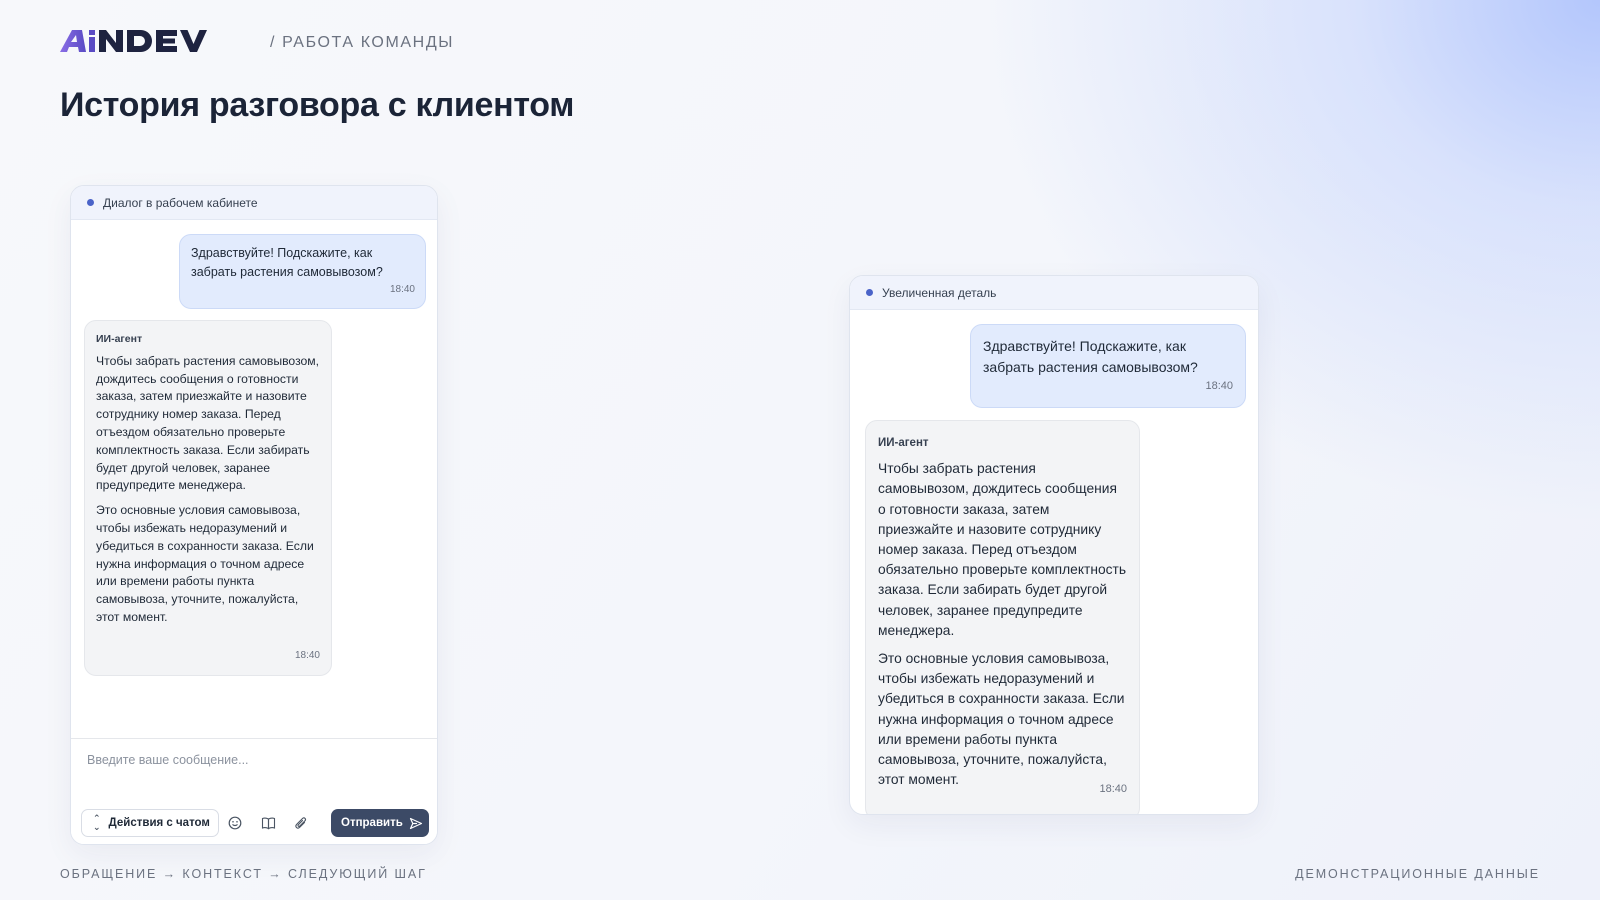  Describe the element at coordinates (180, 202) in the screenshot. I see `chat-panel-title: Диалог в рабочем кабинете` at that location.